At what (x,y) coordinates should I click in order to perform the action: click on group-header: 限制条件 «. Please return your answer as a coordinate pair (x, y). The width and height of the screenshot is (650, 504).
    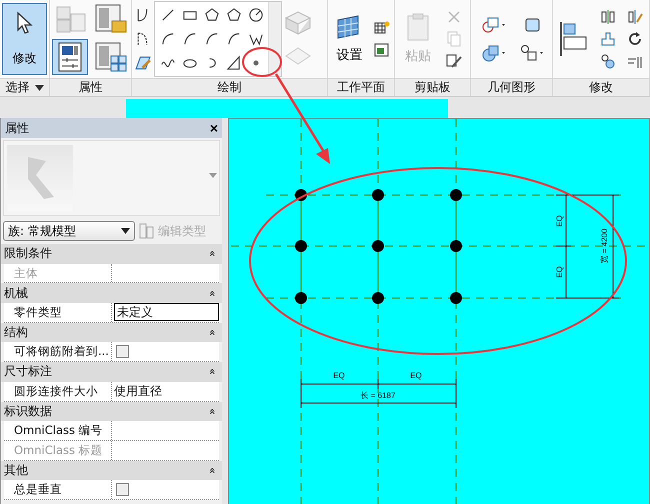
    Looking at the image, I should click on (111, 254).